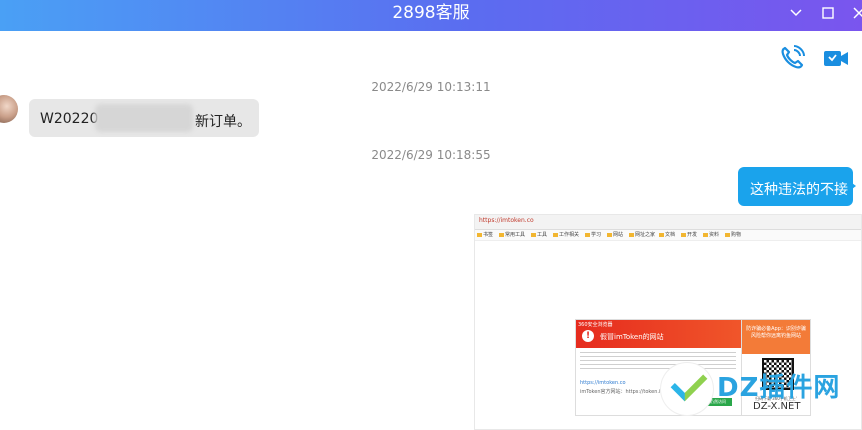 This screenshot has width=862, height=430. Describe the element at coordinates (9, 109) in the screenshot. I see `avatar` at that location.